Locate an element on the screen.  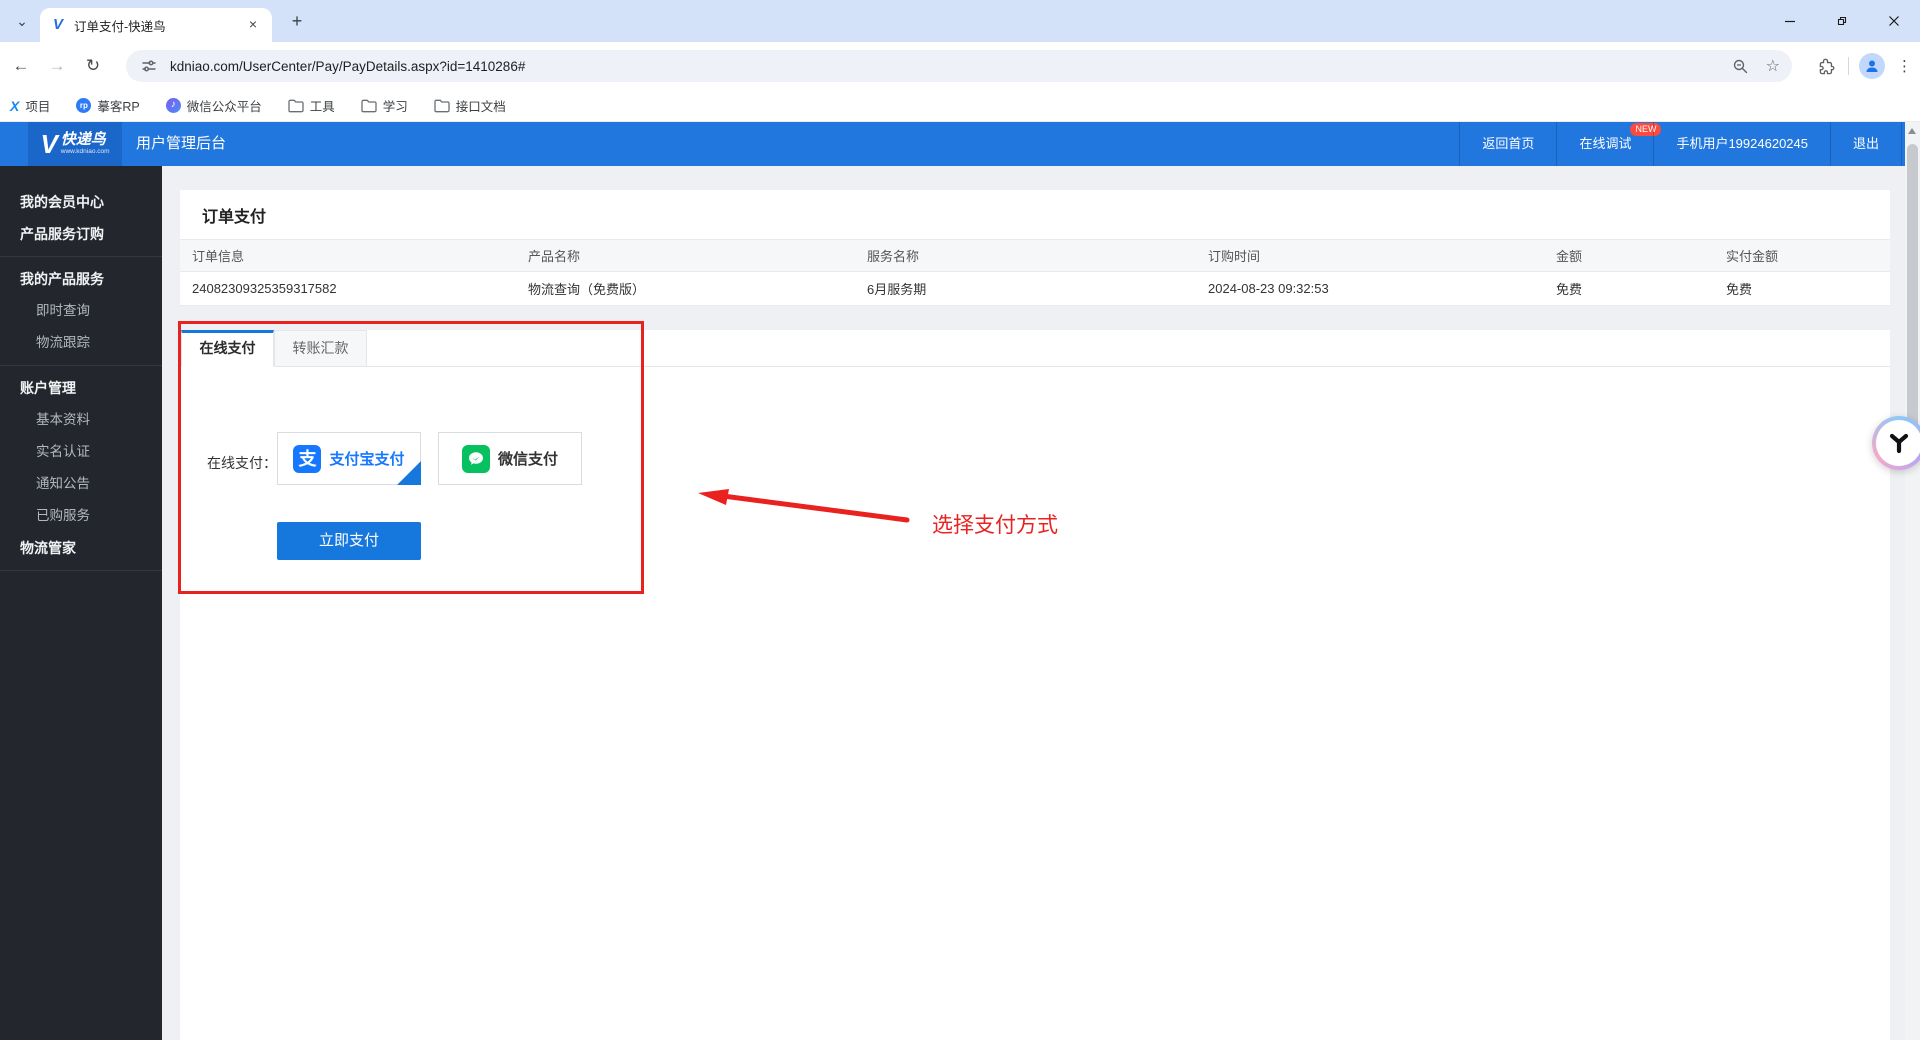
col-product-name: 产品名称 is located at coordinates (554, 256).